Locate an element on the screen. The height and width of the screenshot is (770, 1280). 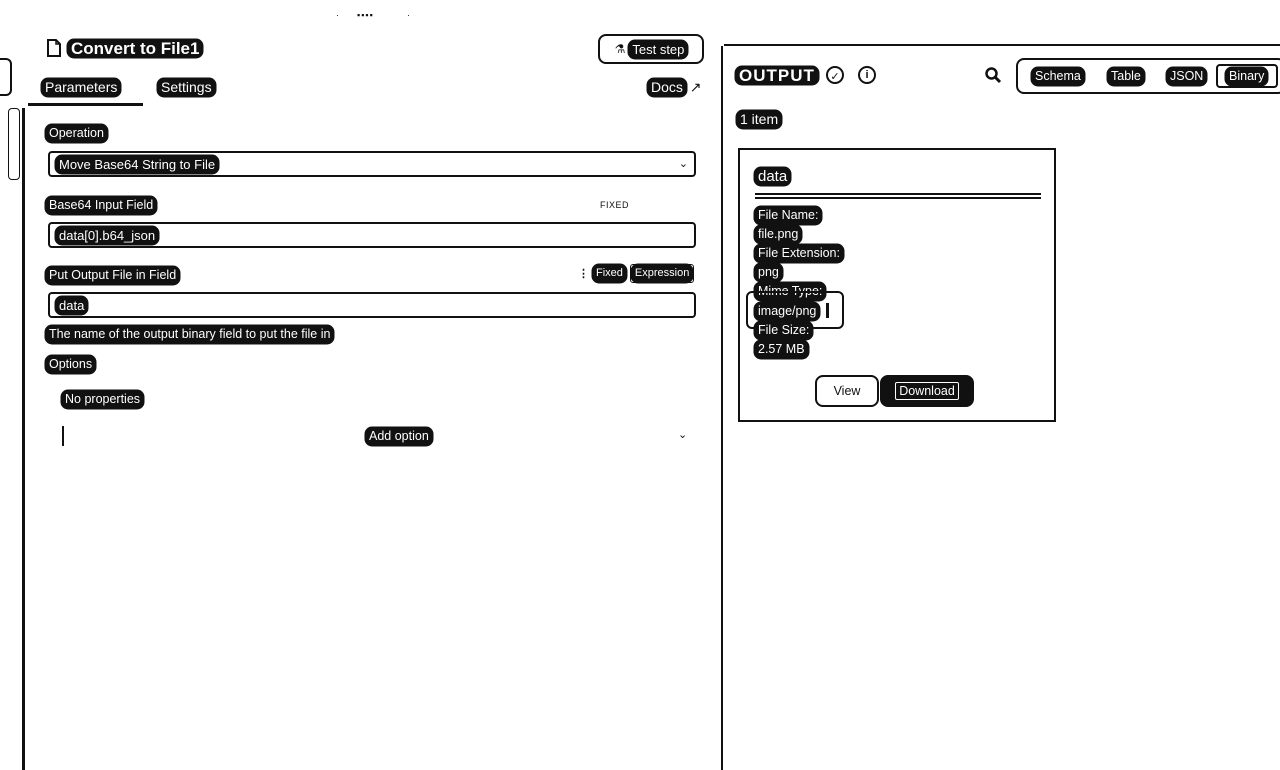
output-field-value: data is located at coordinates (72, 305).